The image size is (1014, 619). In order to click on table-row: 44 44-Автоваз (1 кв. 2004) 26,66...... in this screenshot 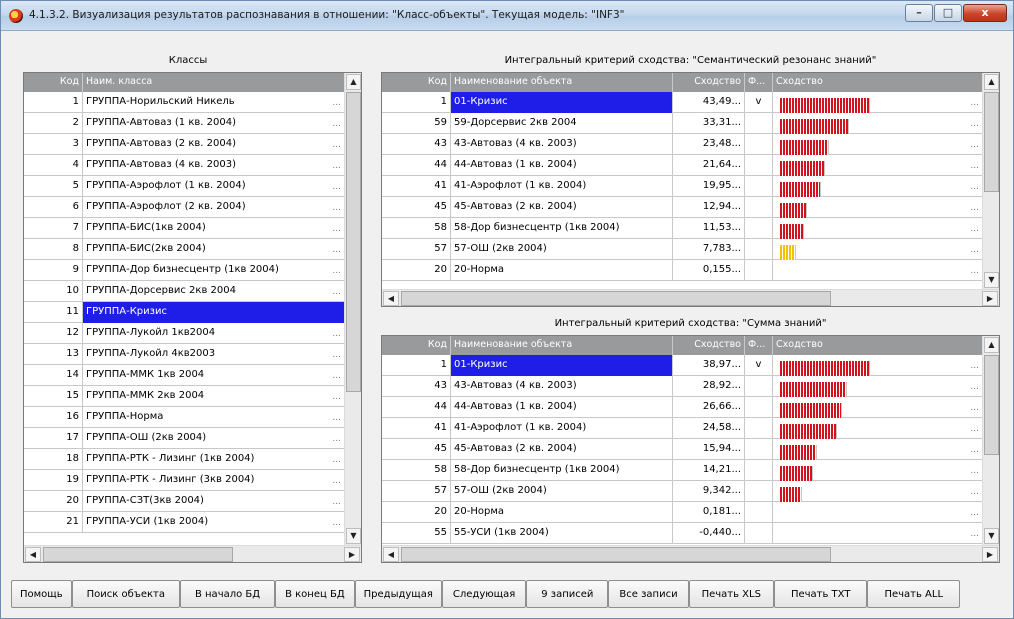, I will do `click(682, 407)`.